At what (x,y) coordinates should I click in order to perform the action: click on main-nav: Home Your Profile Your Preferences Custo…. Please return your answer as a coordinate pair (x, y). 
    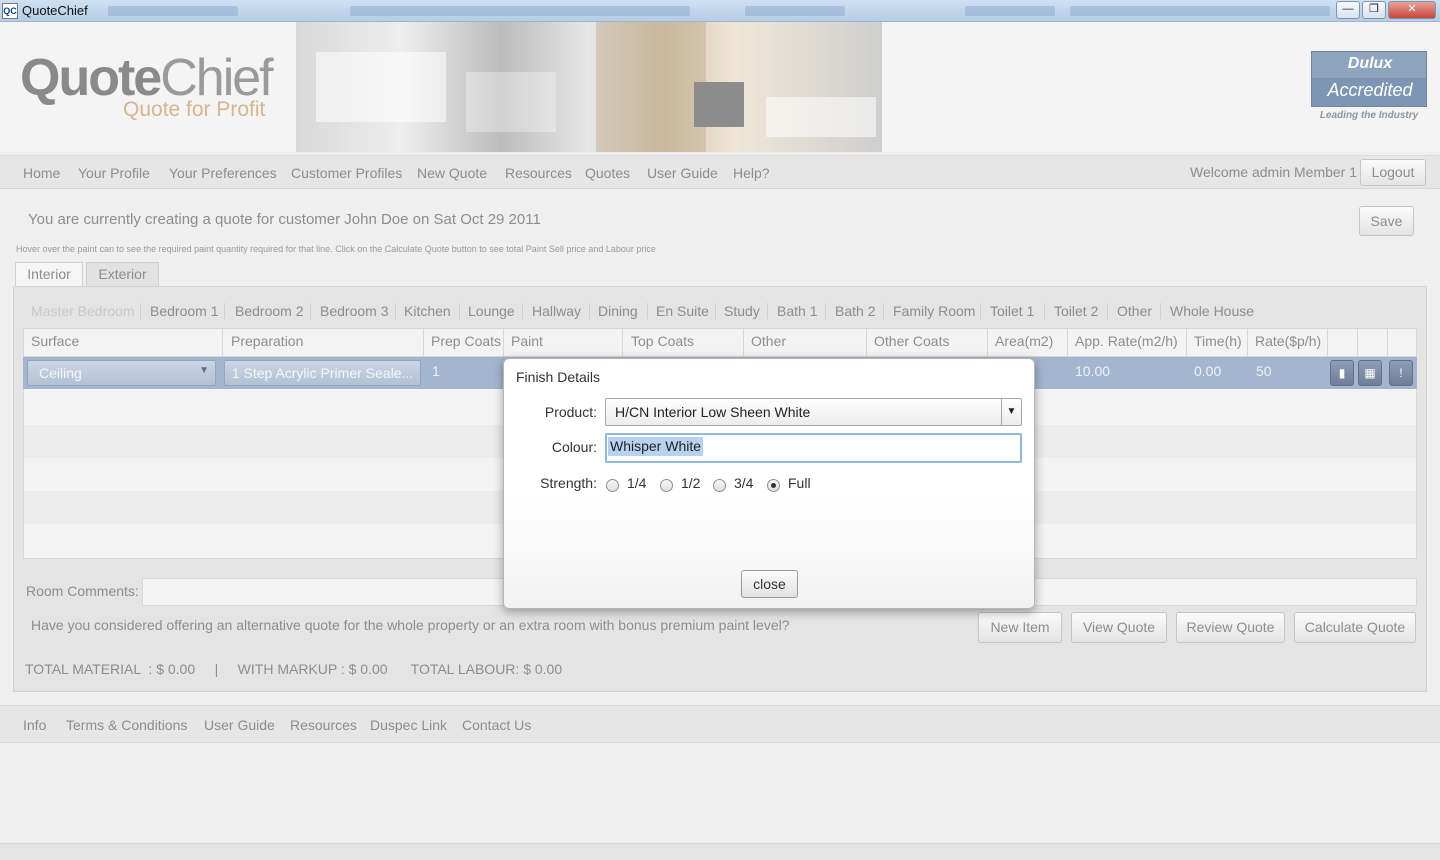
    Looking at the image, I should click on (720, 172).